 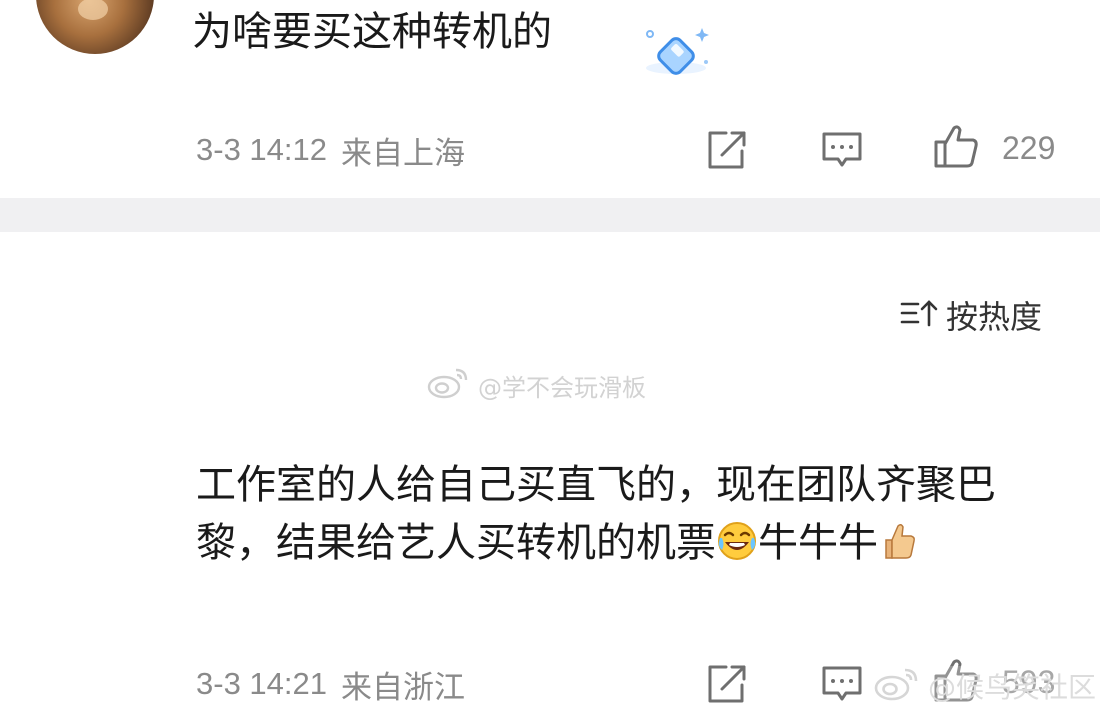 I want to click on comment-text: 为啥要买这种转机的, so click(x=372, y=32).